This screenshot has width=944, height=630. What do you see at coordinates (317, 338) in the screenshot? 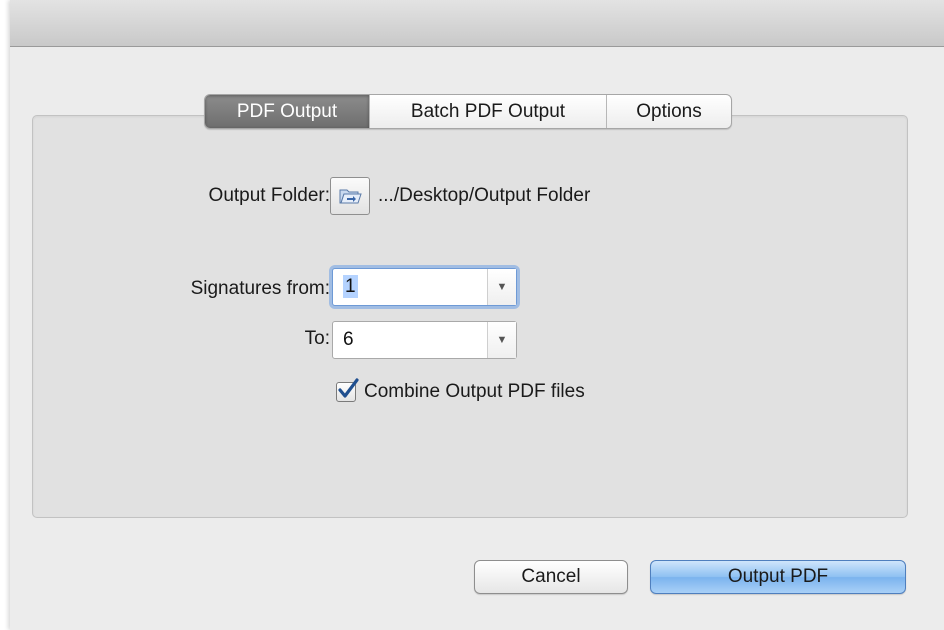
I see `signatures-to-label: To:` at bounding box center [317, 338].